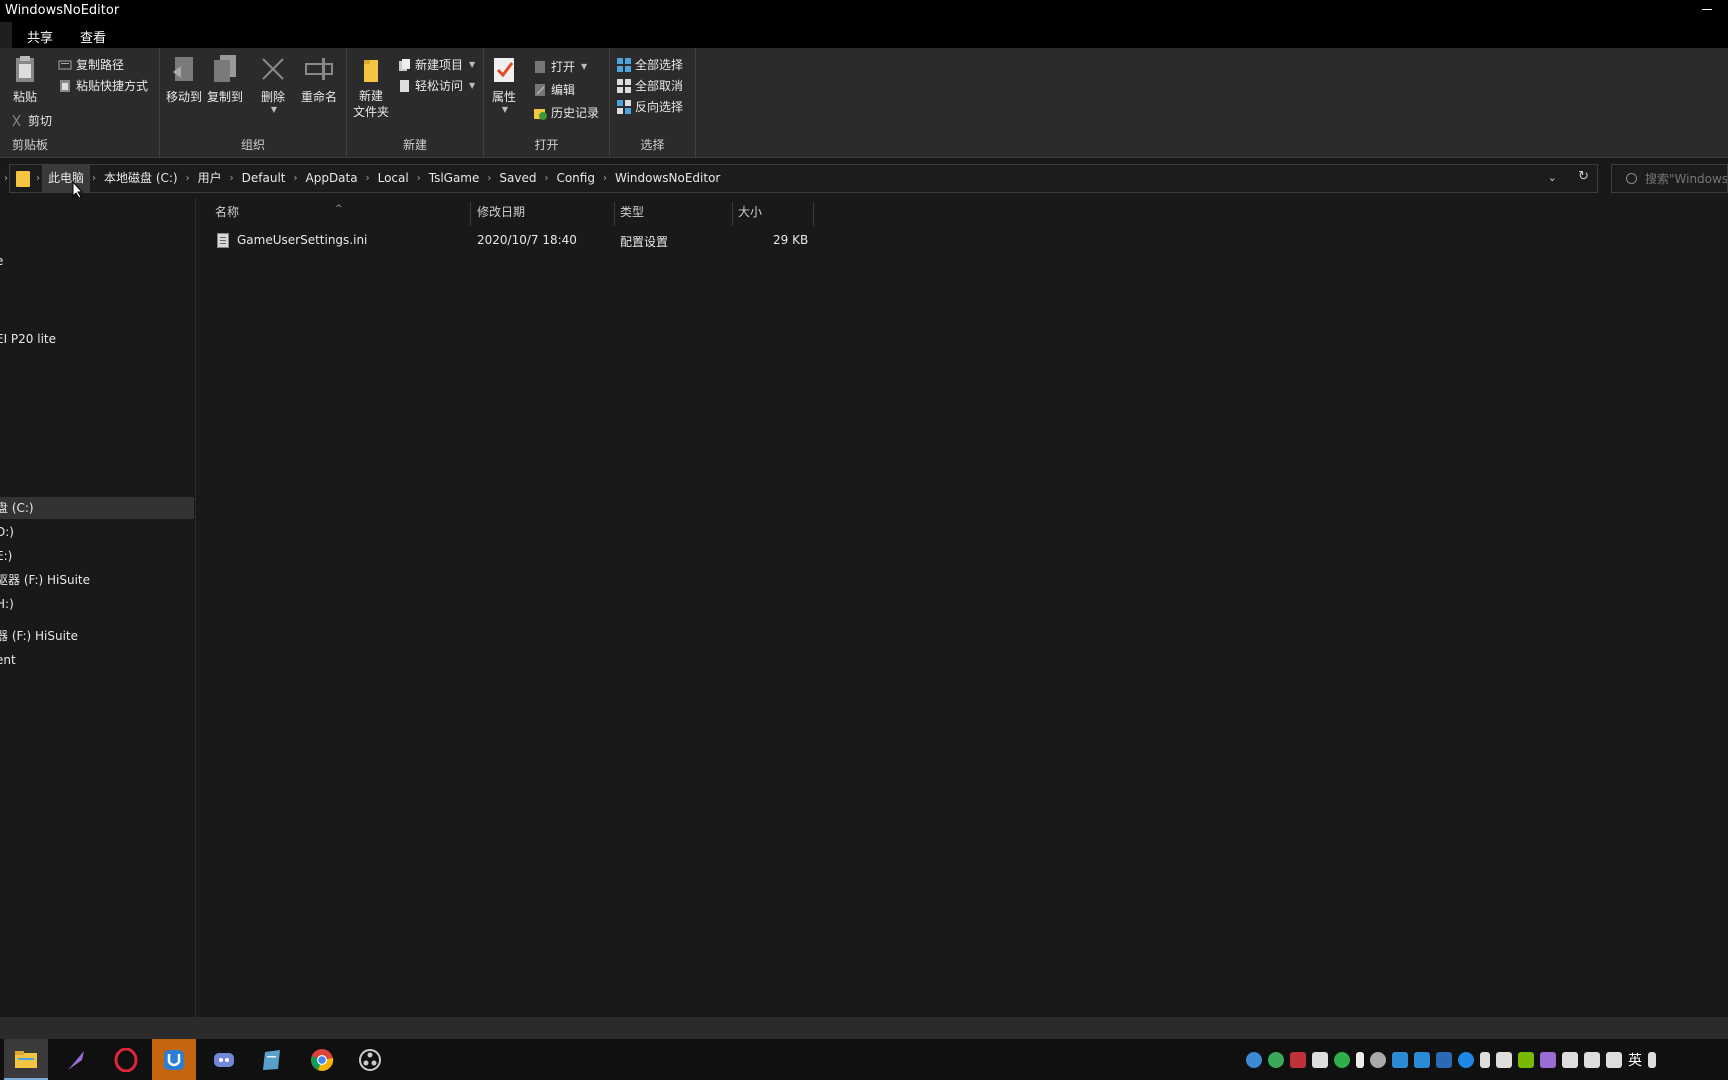 Image resolution: width=1728 pixels, height=1080 pixels. What do you see at coordinates (371, 87) in the screenshot?
I see `new-folder-button: 新建 文件夹` at bounding box center [371, 87].